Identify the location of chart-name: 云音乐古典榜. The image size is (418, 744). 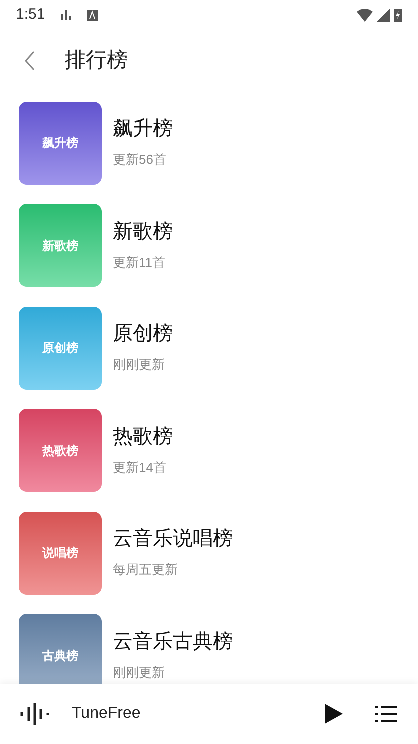
(173, 642).